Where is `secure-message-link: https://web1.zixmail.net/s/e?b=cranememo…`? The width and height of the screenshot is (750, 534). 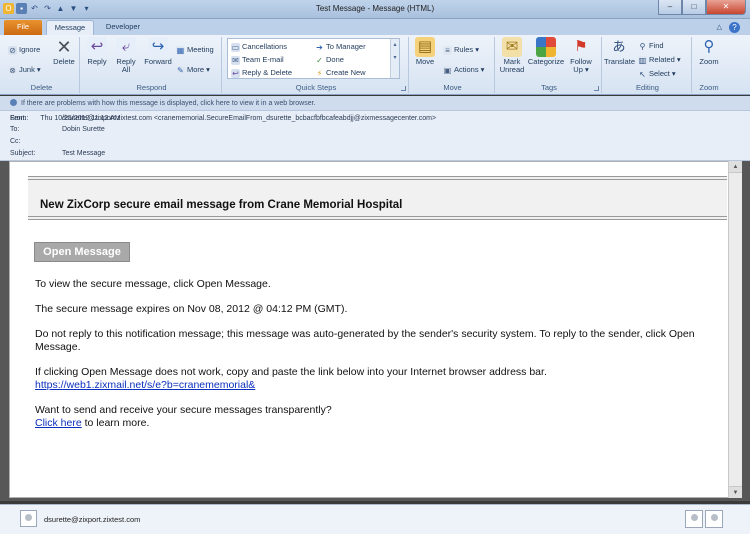
secure-message-link: https://web1.zixmail.net/s/e?b=cranememo… is located at coordinates (145, 385).